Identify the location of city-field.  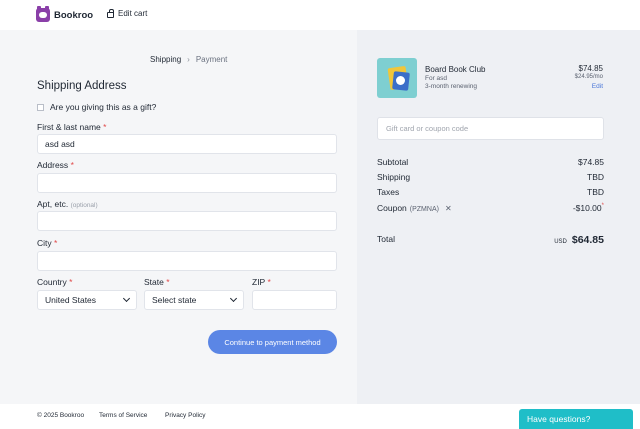
(187, 261).